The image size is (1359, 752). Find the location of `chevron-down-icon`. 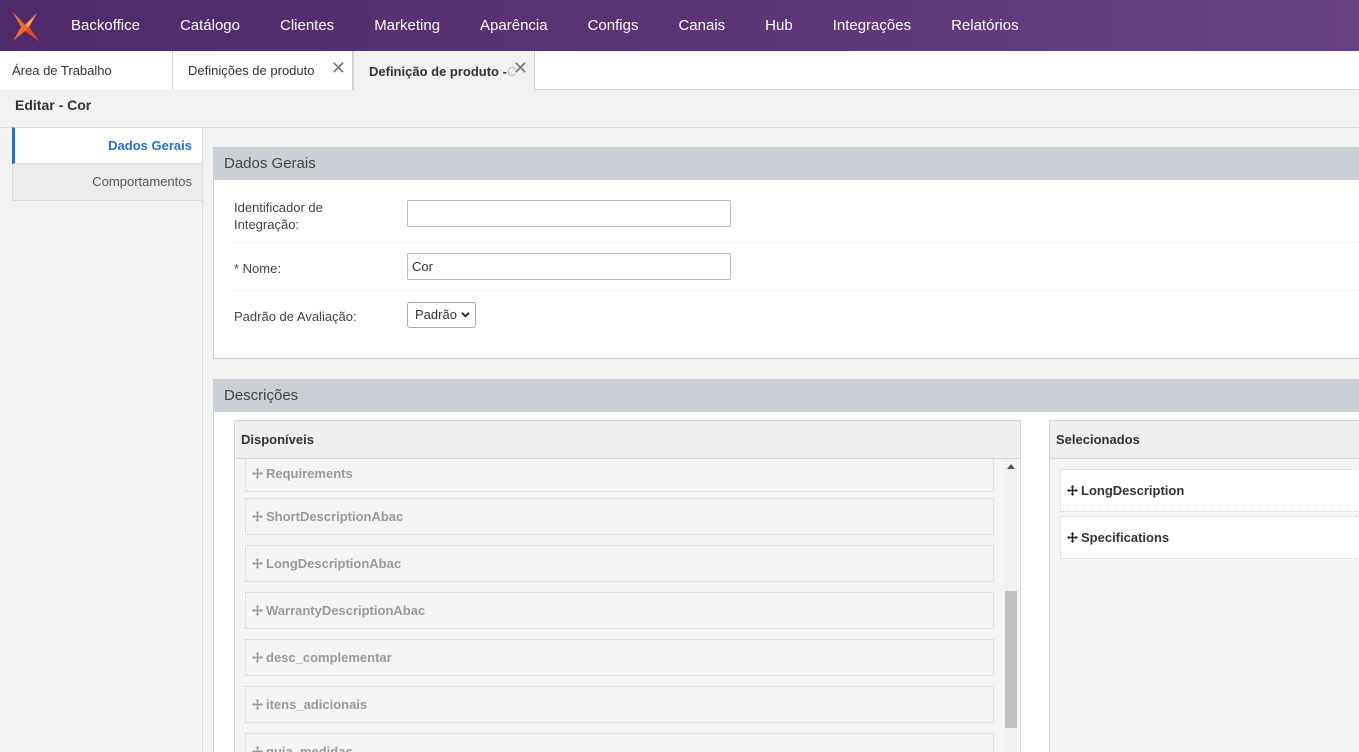

chevron-down-icon is located at coordinates (465, 315).